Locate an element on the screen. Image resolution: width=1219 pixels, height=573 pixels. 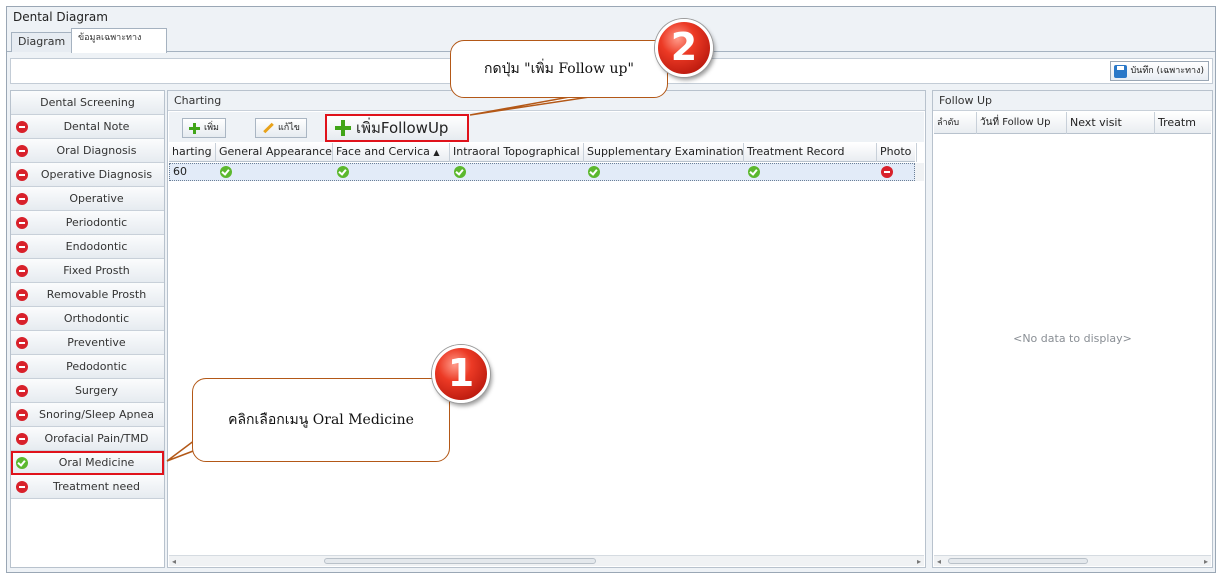
callout-step-1-text: คลิกเลือกเมนู Oral Medicine is located at coordinates (321, 420).